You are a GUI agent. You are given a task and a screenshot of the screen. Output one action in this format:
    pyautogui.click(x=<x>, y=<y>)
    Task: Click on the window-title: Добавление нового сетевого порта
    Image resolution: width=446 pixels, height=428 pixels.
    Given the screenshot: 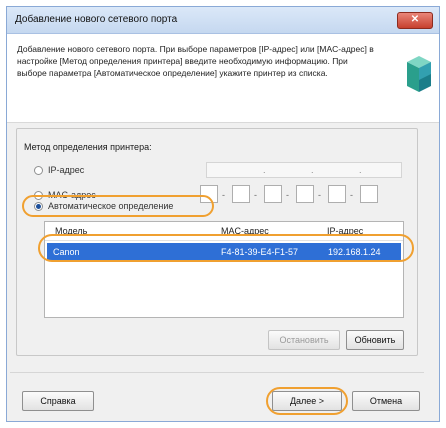 What is the action you would take?
    pyautogui.click(x=96, y=19)
    